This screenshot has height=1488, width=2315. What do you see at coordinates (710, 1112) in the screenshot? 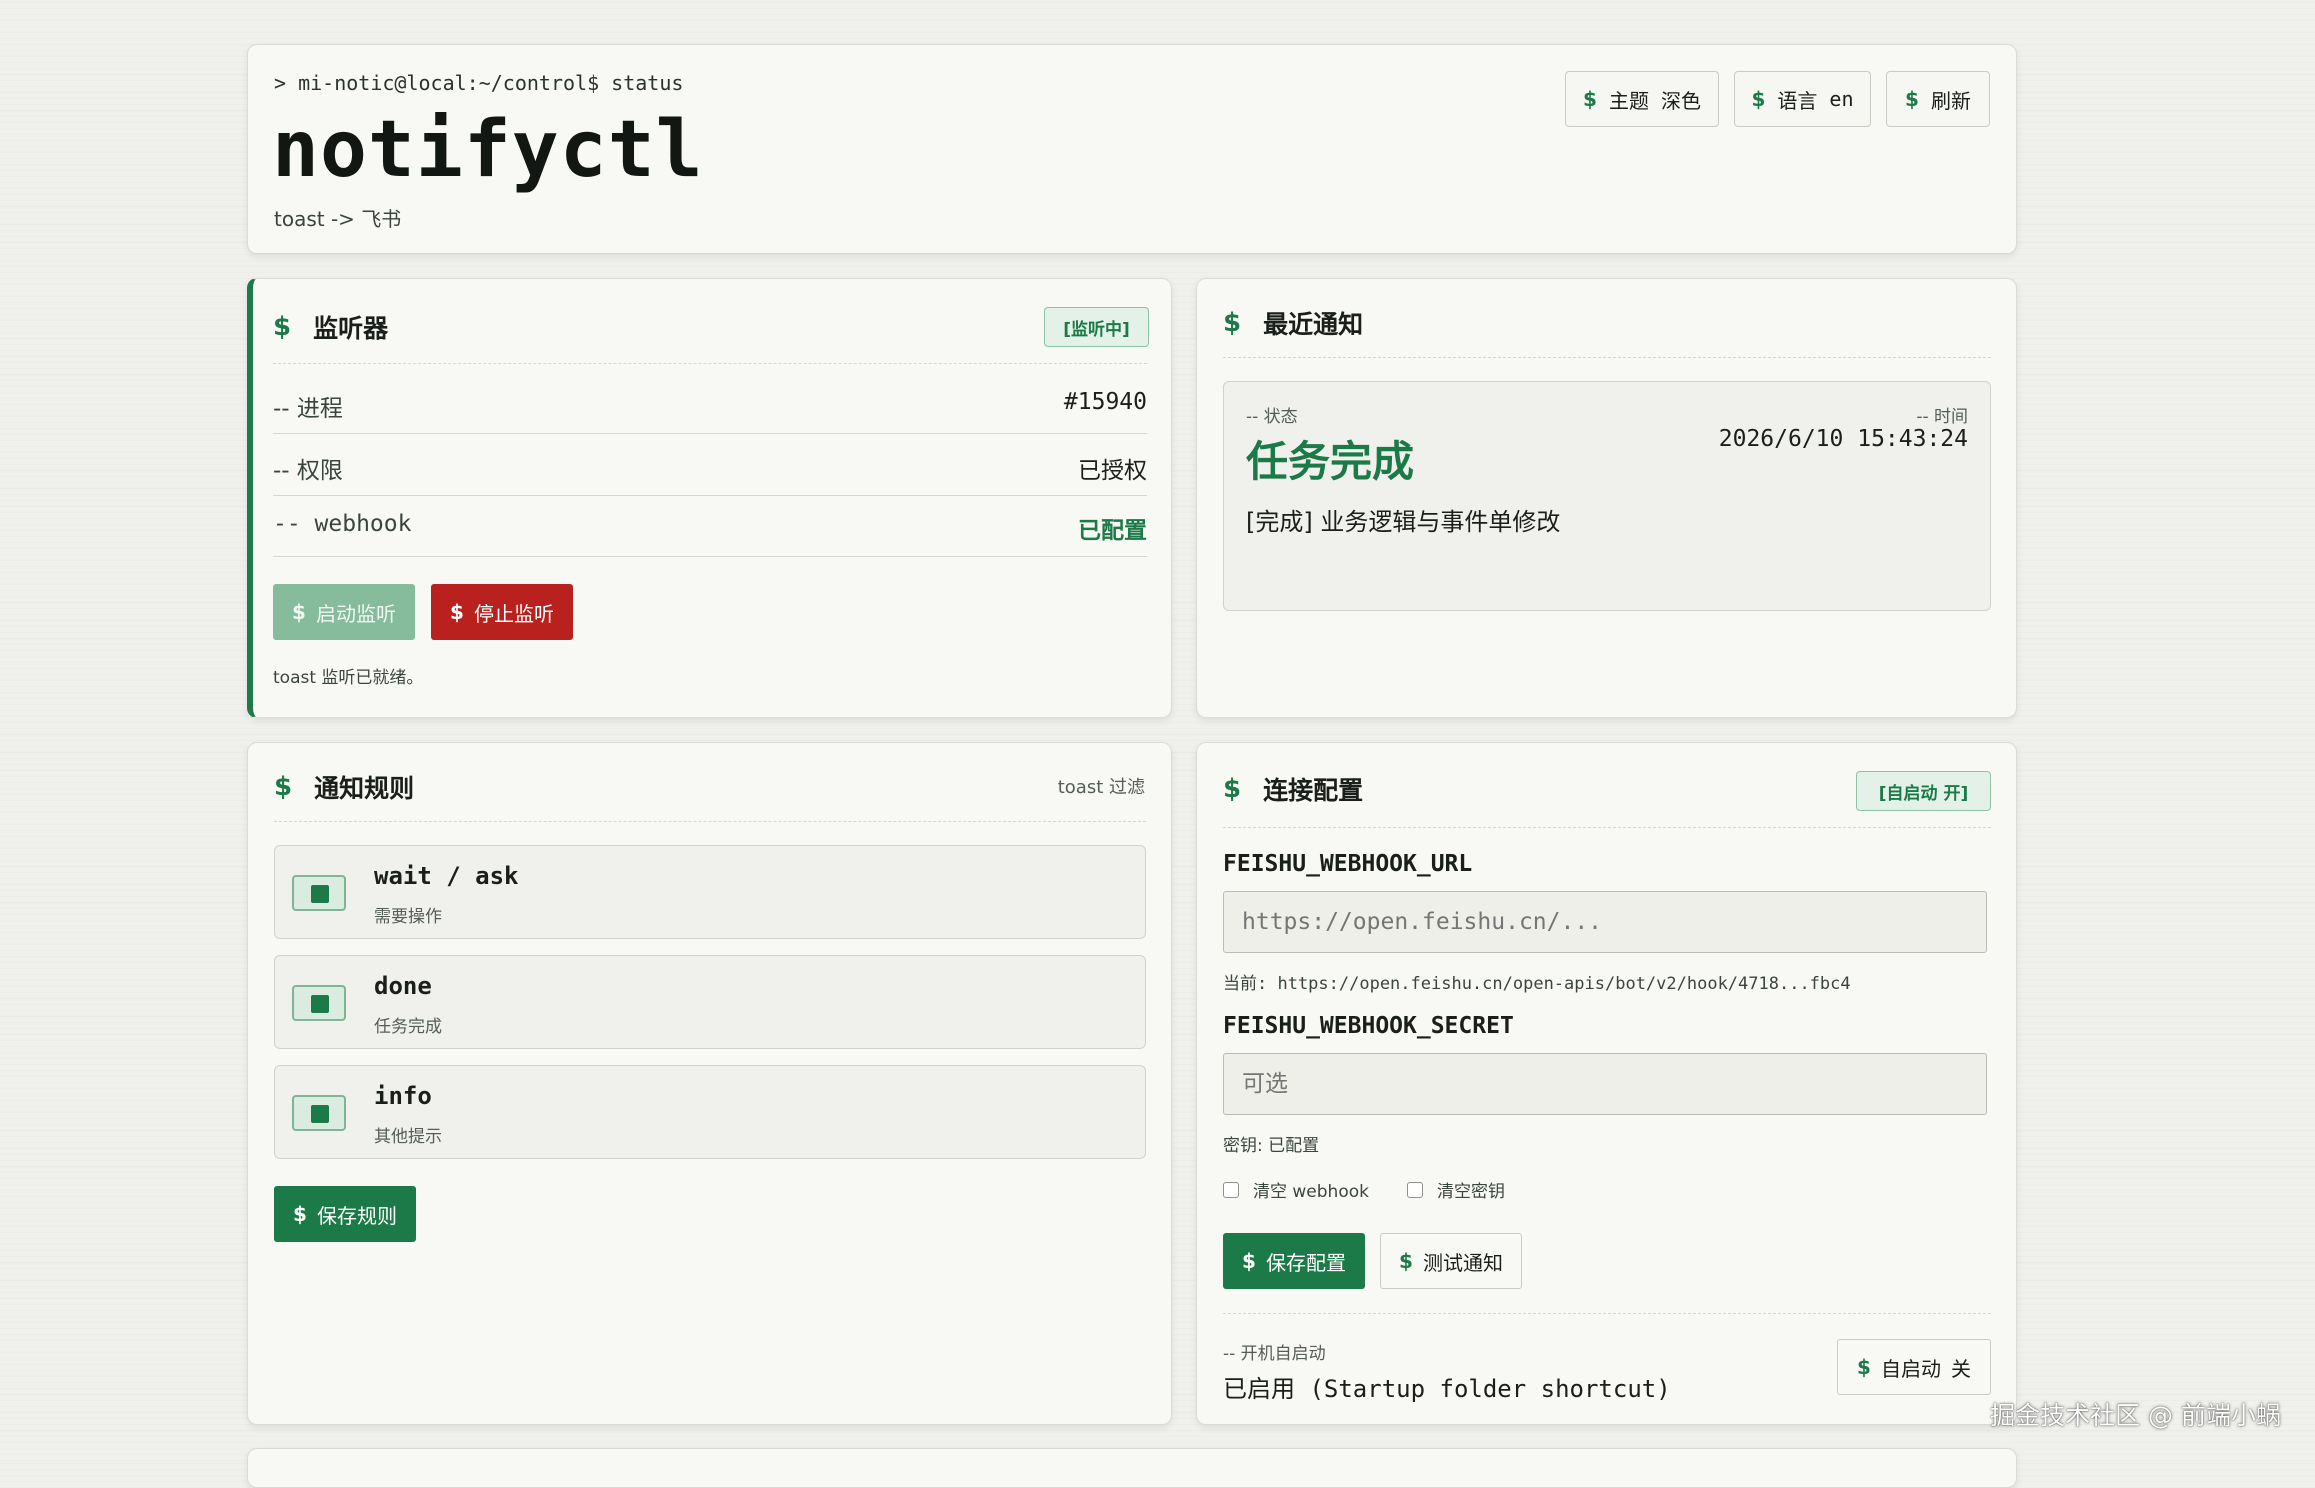
I see `rule-item-info: info 其他提示` at bounding box center [710, 1112].